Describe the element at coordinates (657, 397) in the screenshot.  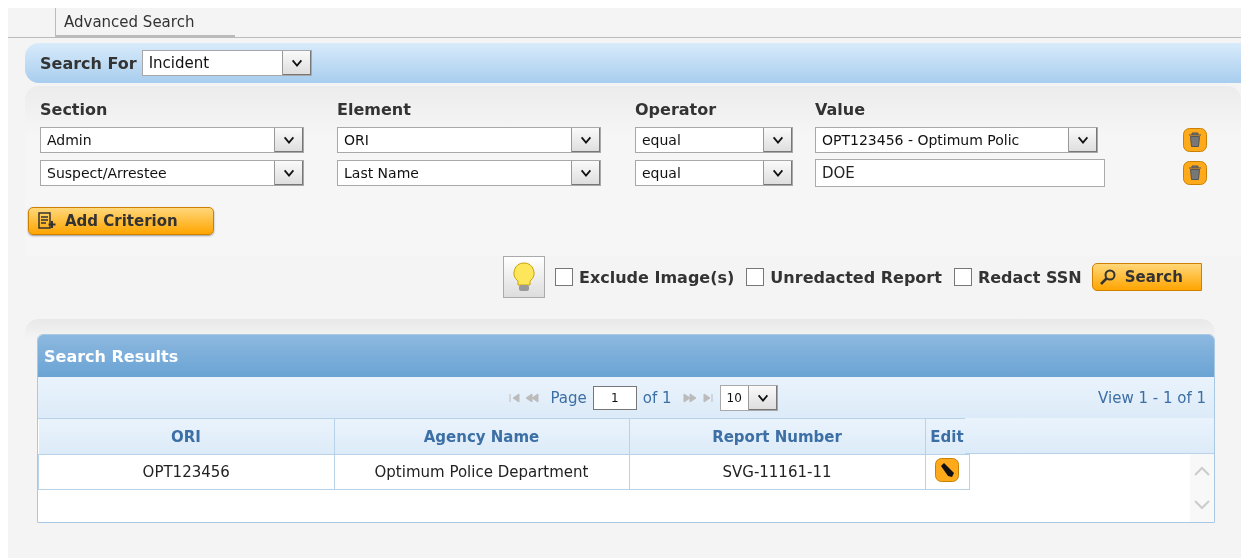
I see `page-count: of 1` at that location.